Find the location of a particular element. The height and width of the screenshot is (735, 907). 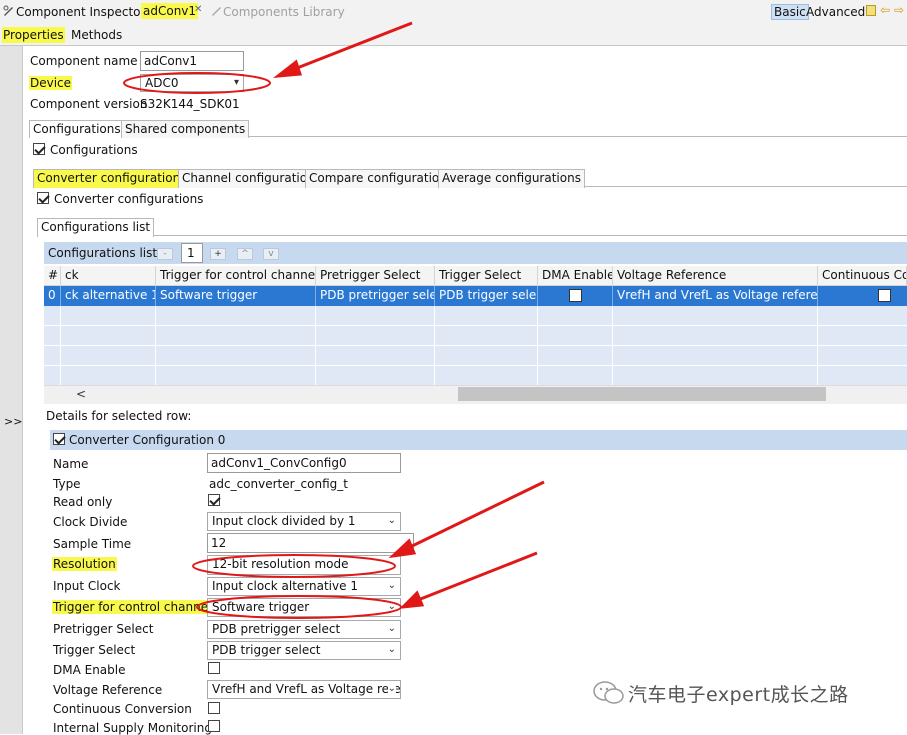

expand-toggle: >> is located at coordinates (13, 421).